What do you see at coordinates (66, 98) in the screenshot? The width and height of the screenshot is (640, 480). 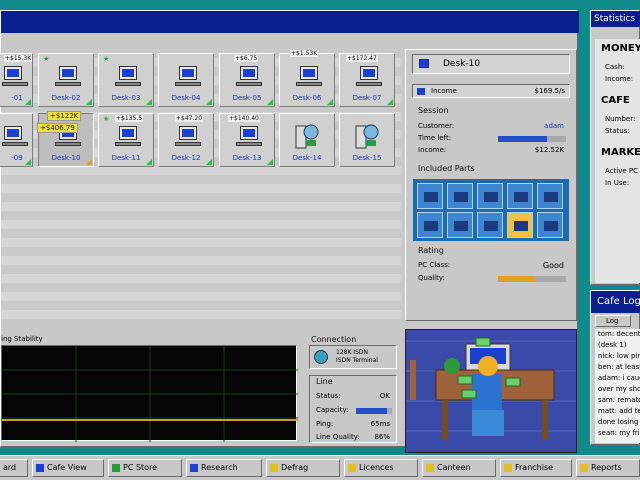 I see `desk-label: Desk-02` at bounding box center [66, 98].